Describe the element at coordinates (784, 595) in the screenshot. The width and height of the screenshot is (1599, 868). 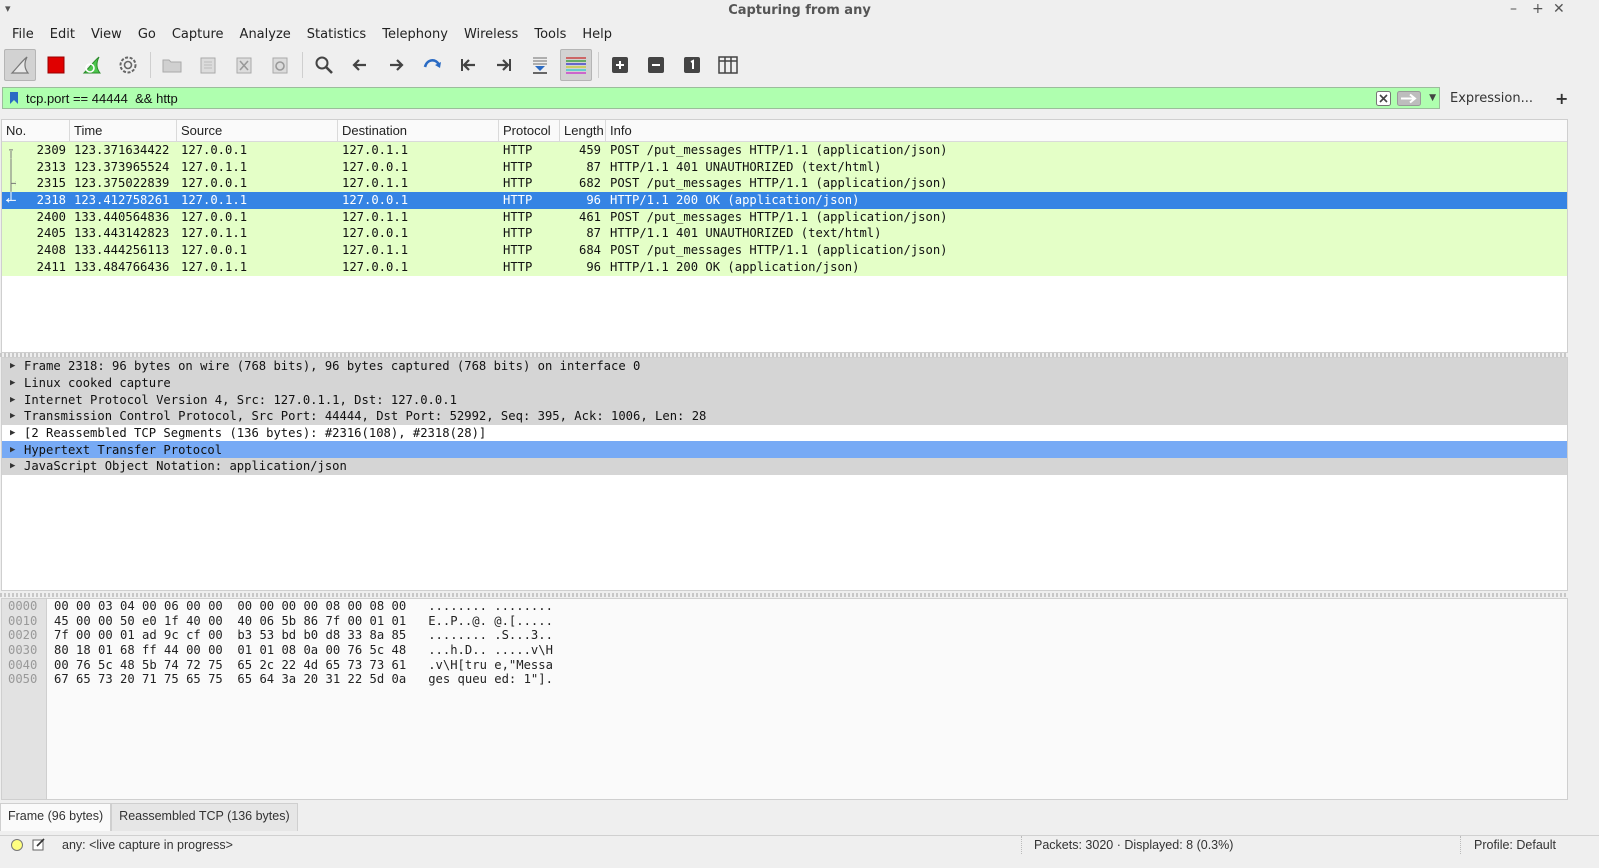
I see `splitter-handle` at that location.